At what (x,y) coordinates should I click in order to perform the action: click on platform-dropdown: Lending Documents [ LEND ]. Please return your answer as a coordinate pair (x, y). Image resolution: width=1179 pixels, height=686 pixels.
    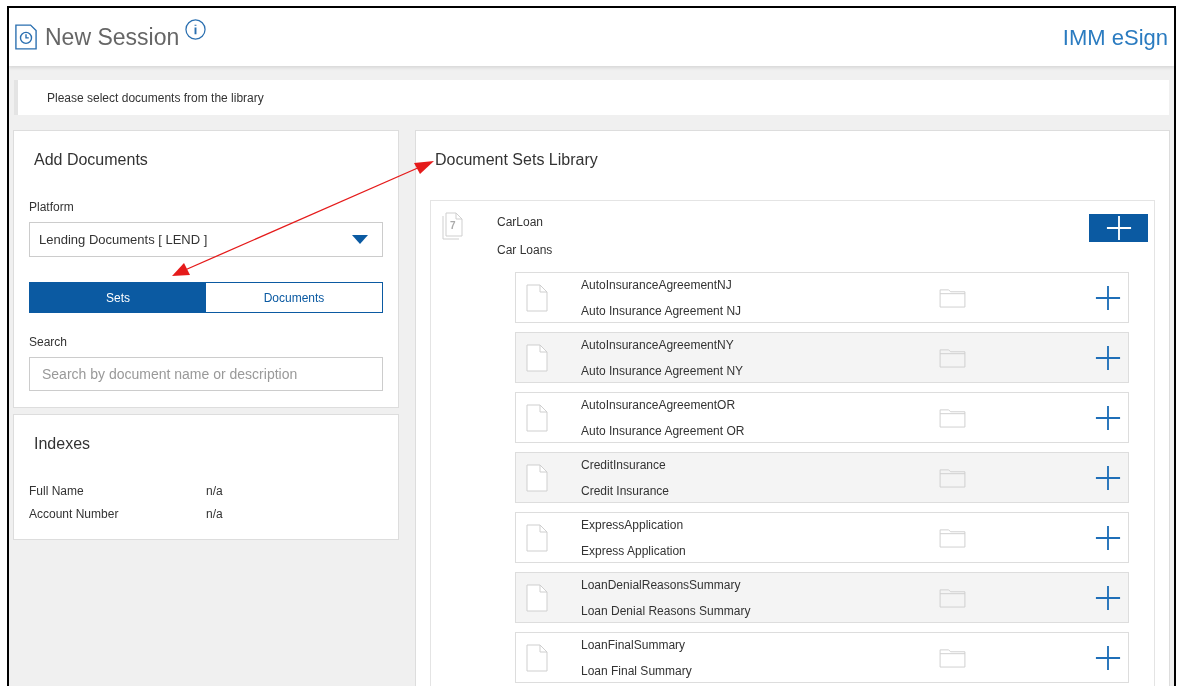
    Looking at the image, I should click on (206, 239).